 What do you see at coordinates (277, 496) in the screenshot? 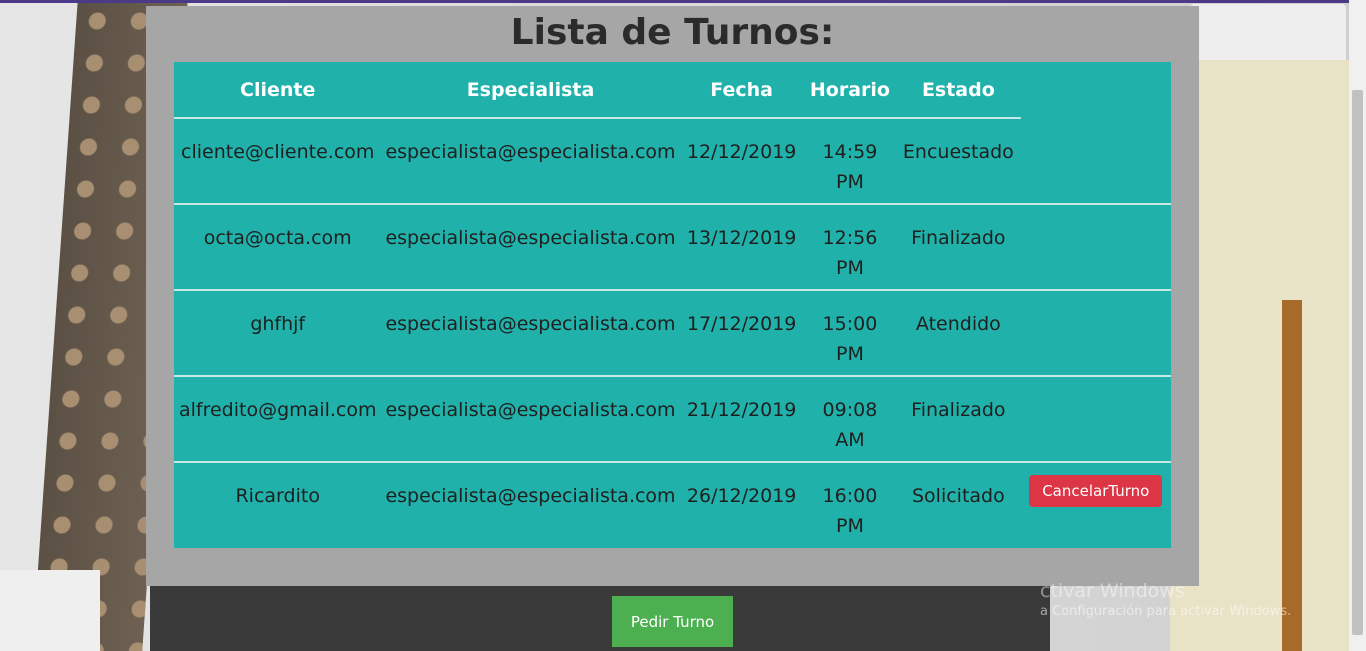
I see `cell-cliente: Ricardito` at bounding box center [277, 496].